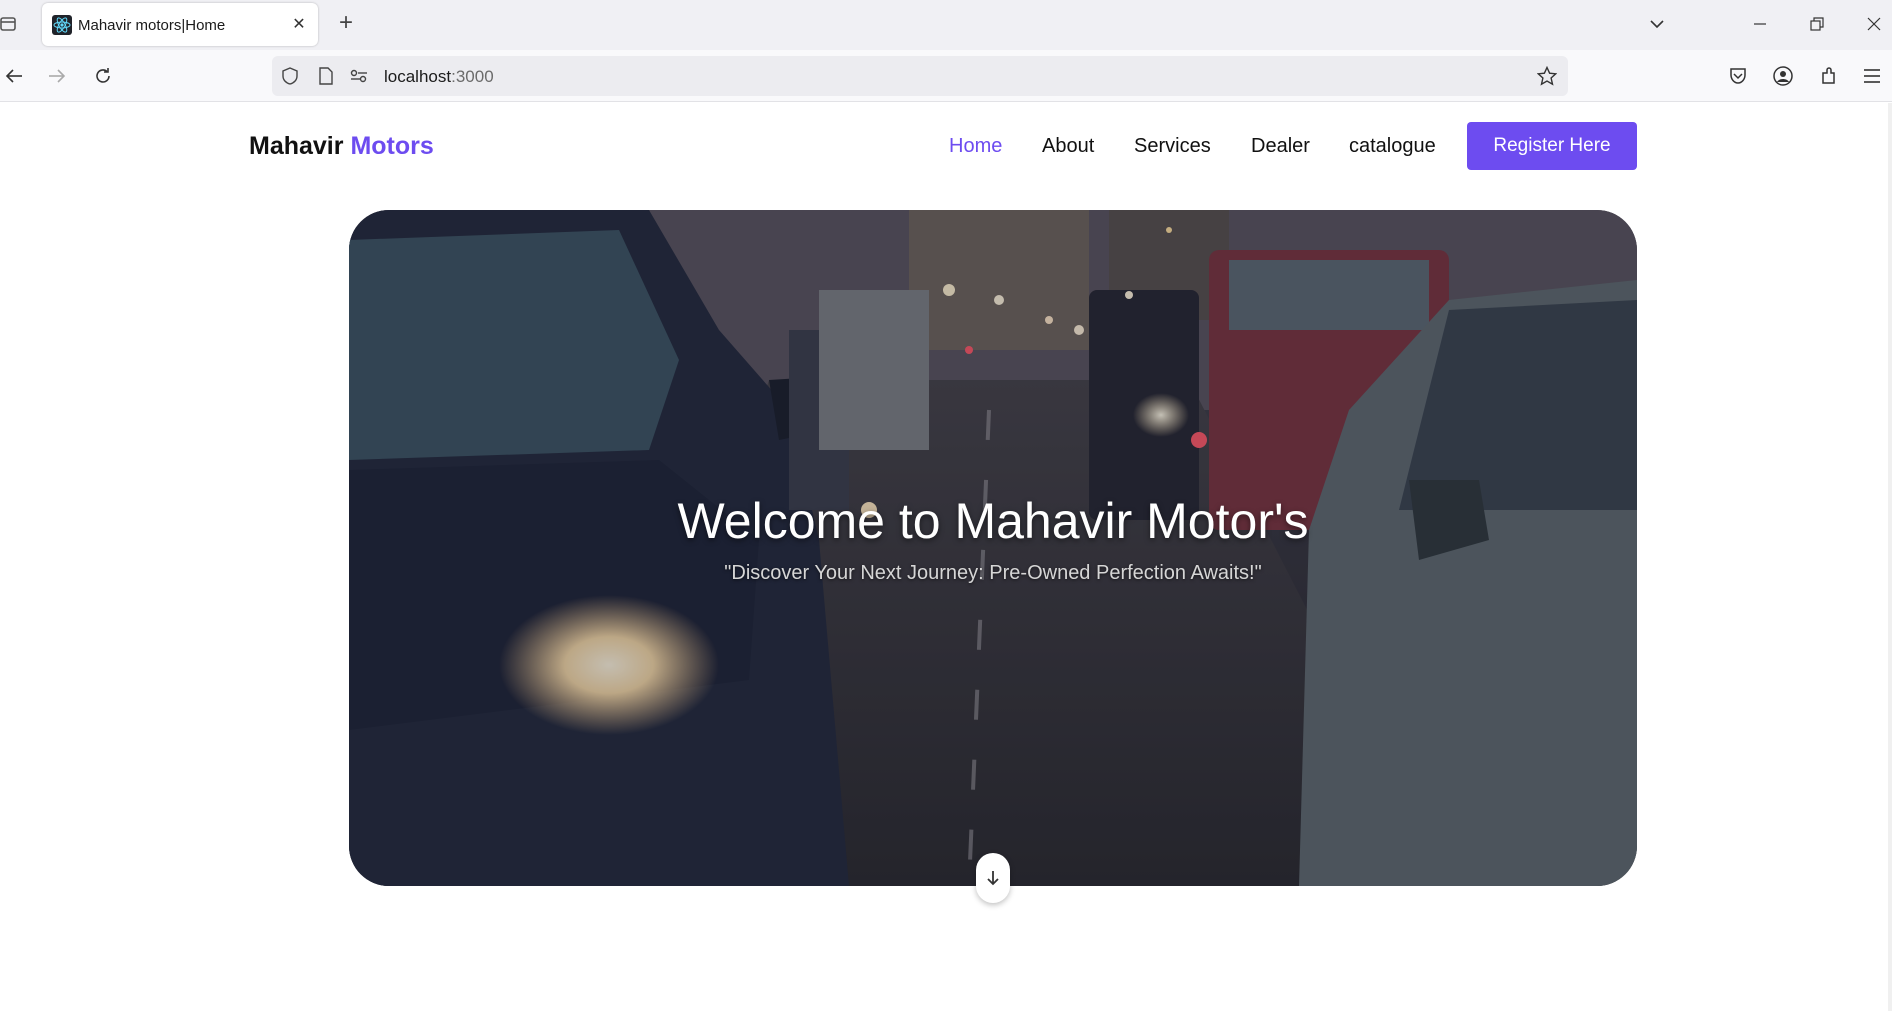 The height and width of the screenshot is (1011, 1892). What do you see at coordinates (1657, 24) in the screenshot?
I see `chevron-down-icon` at bounding box center [1657, 24].